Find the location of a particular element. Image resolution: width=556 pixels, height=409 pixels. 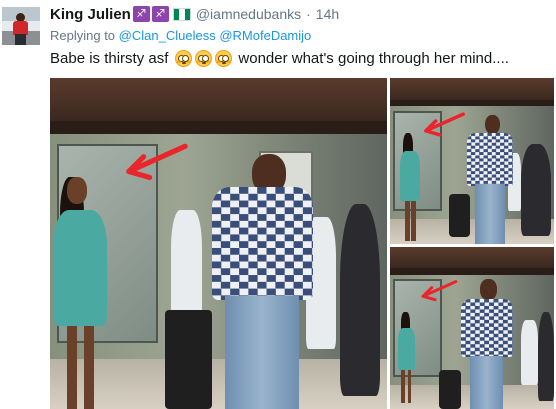

reply-prefix: Replying to is located at coordinates (83, 35).